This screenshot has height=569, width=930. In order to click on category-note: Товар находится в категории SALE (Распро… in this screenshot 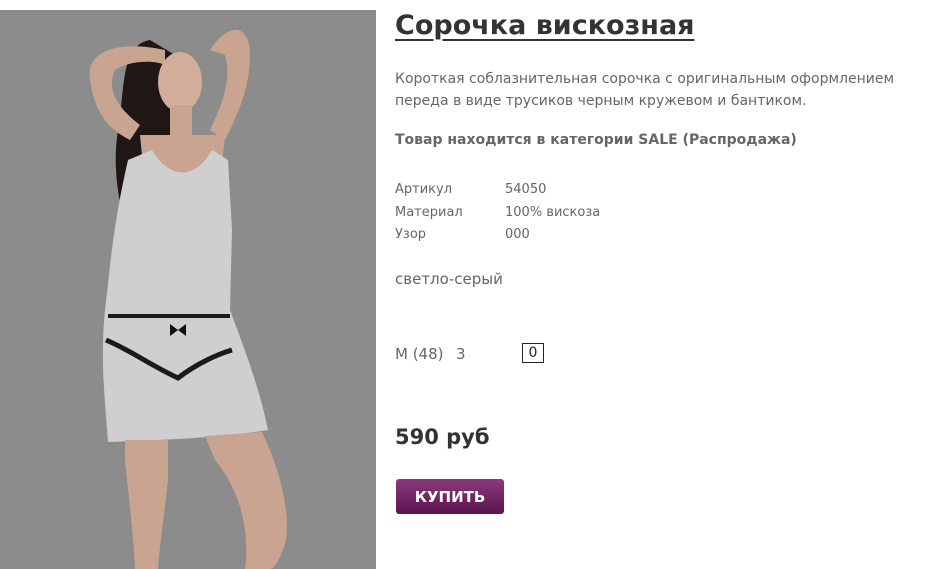, I will do `click(596, 140)`.